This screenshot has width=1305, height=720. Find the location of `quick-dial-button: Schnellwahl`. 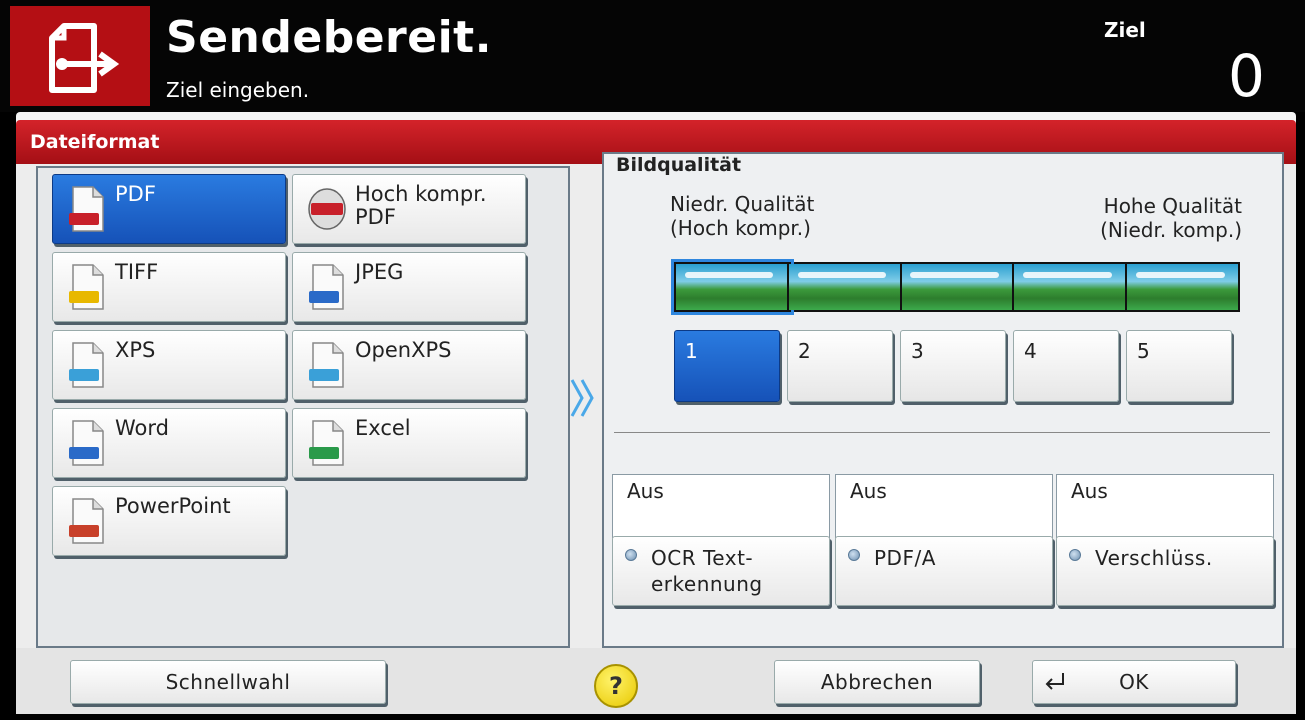

quick-dial-button: Schnellwahl is located at coordinates (228, 682).